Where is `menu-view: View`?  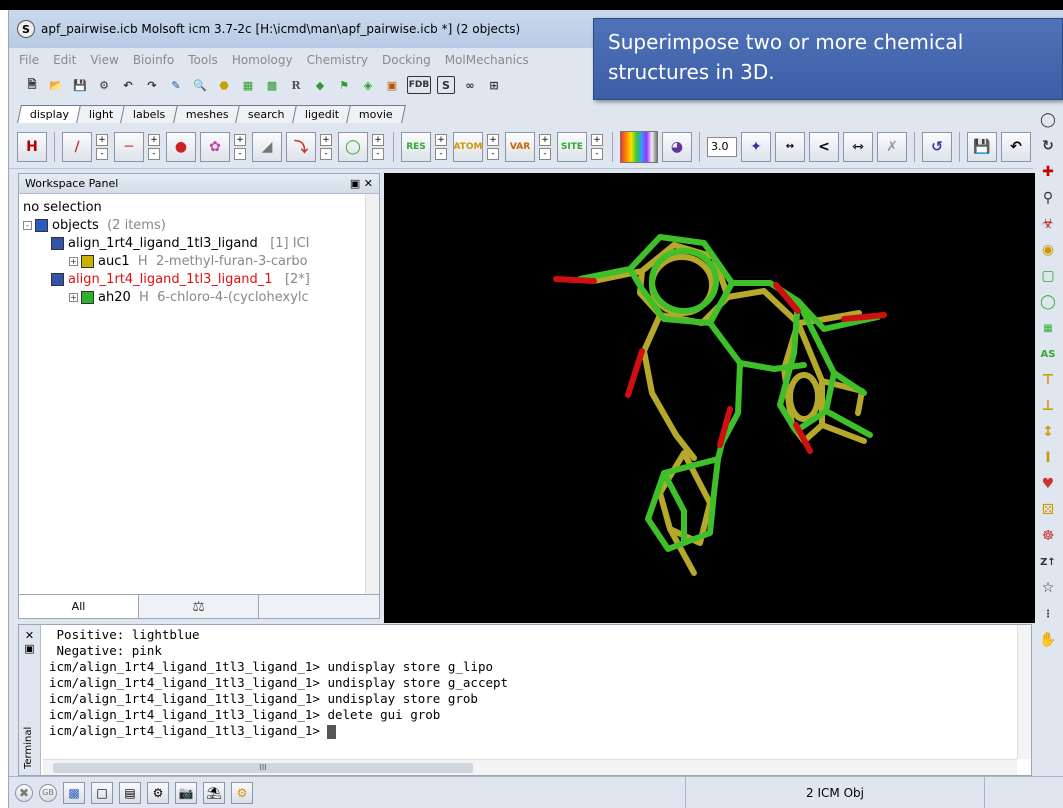 menu-view: View is located at coordinates (104, 60).